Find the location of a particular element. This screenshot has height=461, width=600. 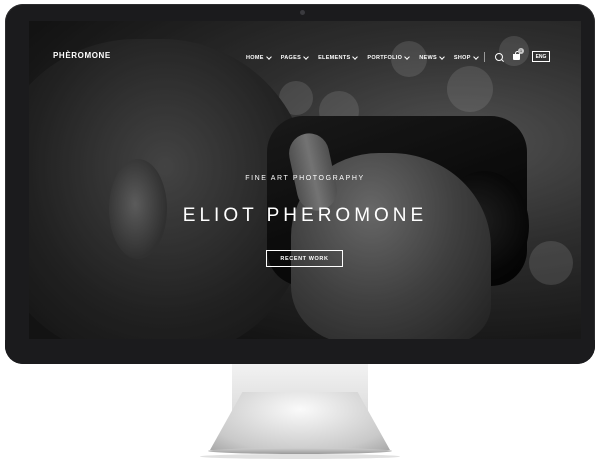

language-selector: ENG is located at coordinates (541, 56).